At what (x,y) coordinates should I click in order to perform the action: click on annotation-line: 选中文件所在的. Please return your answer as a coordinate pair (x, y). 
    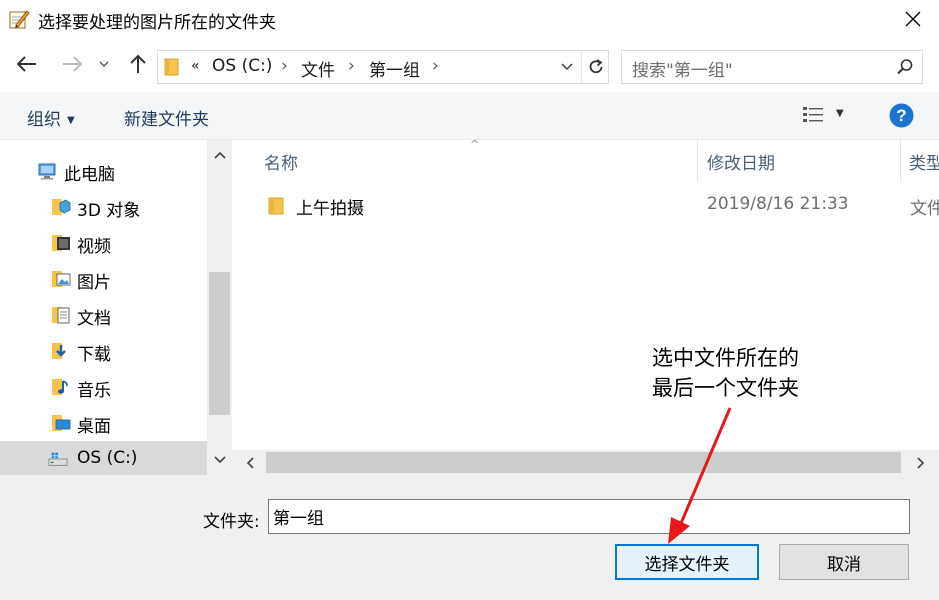
    Looking at the image, I should click on (725, 358).